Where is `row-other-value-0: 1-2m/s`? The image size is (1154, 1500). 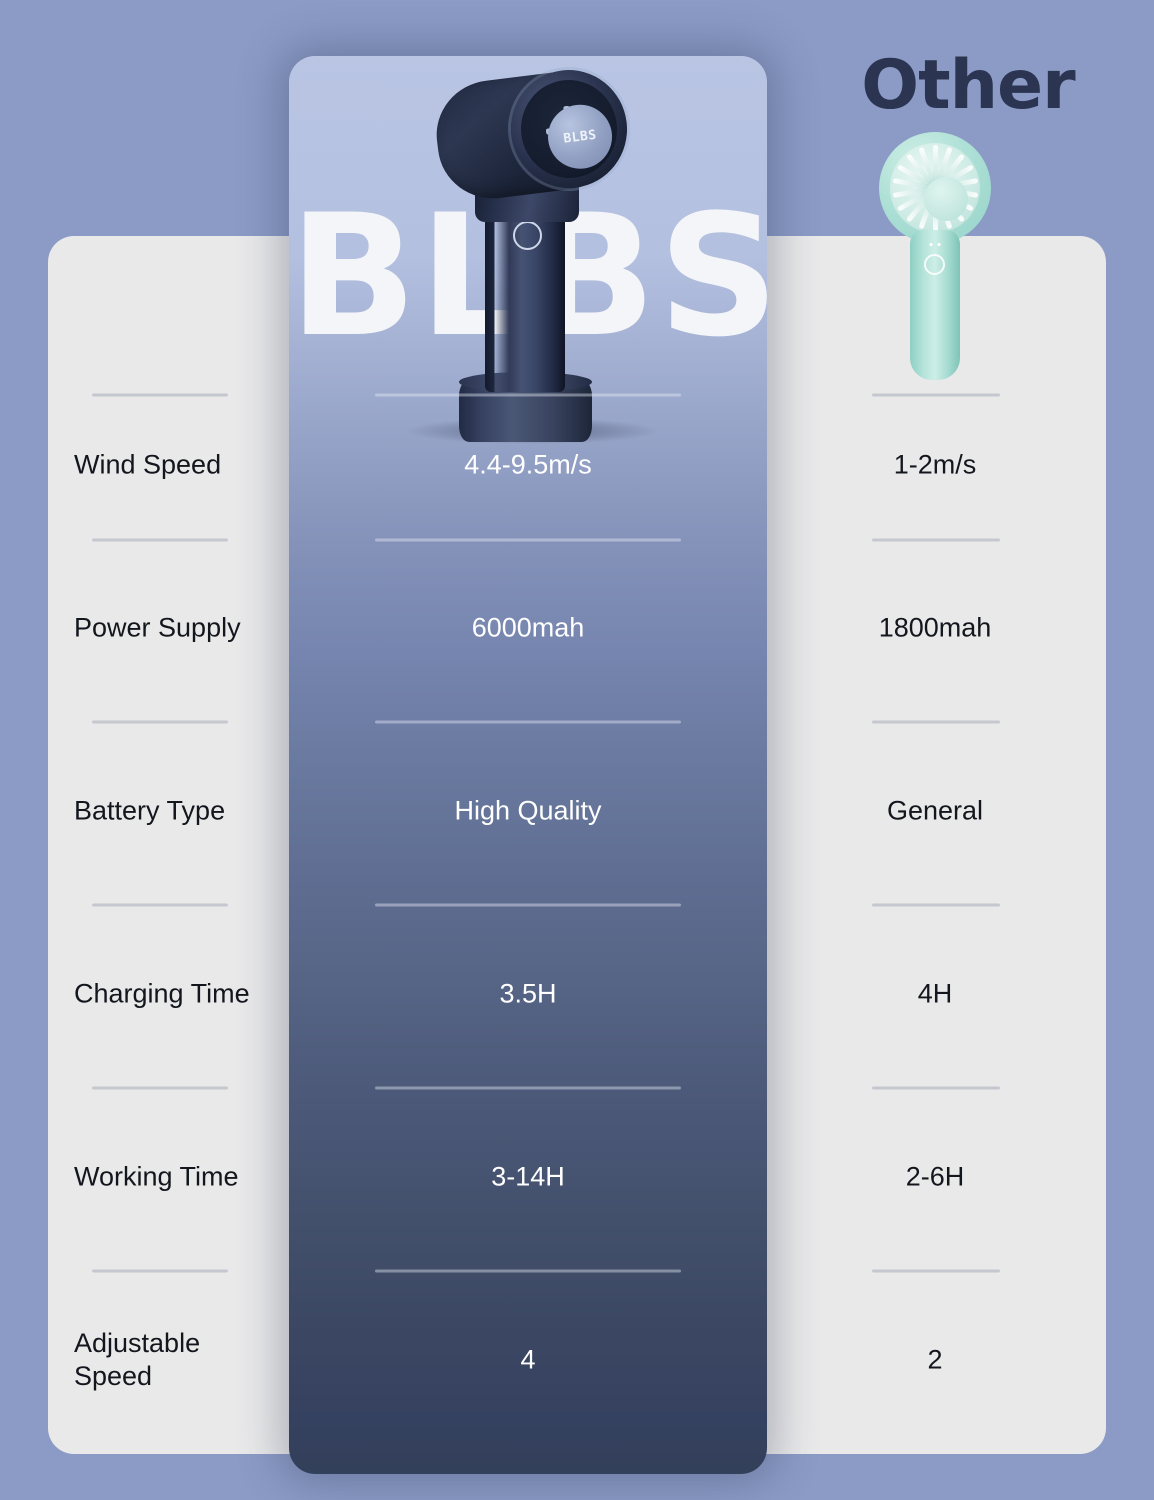
row-other-value-0: 1-2m/s is located at coordinates (935, 464).